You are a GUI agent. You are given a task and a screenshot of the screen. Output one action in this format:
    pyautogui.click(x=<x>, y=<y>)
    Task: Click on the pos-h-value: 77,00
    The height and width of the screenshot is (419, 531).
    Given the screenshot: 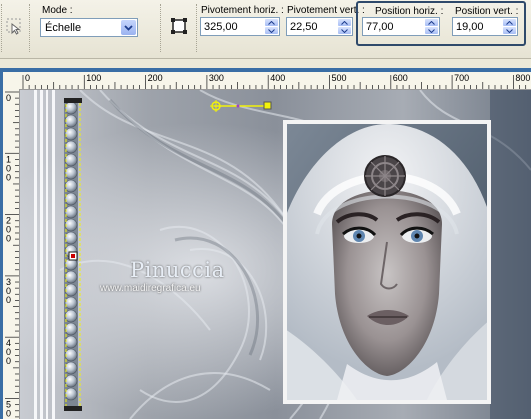 What is the action you would take?
    pyautogui.click(x=380, y=27)
    